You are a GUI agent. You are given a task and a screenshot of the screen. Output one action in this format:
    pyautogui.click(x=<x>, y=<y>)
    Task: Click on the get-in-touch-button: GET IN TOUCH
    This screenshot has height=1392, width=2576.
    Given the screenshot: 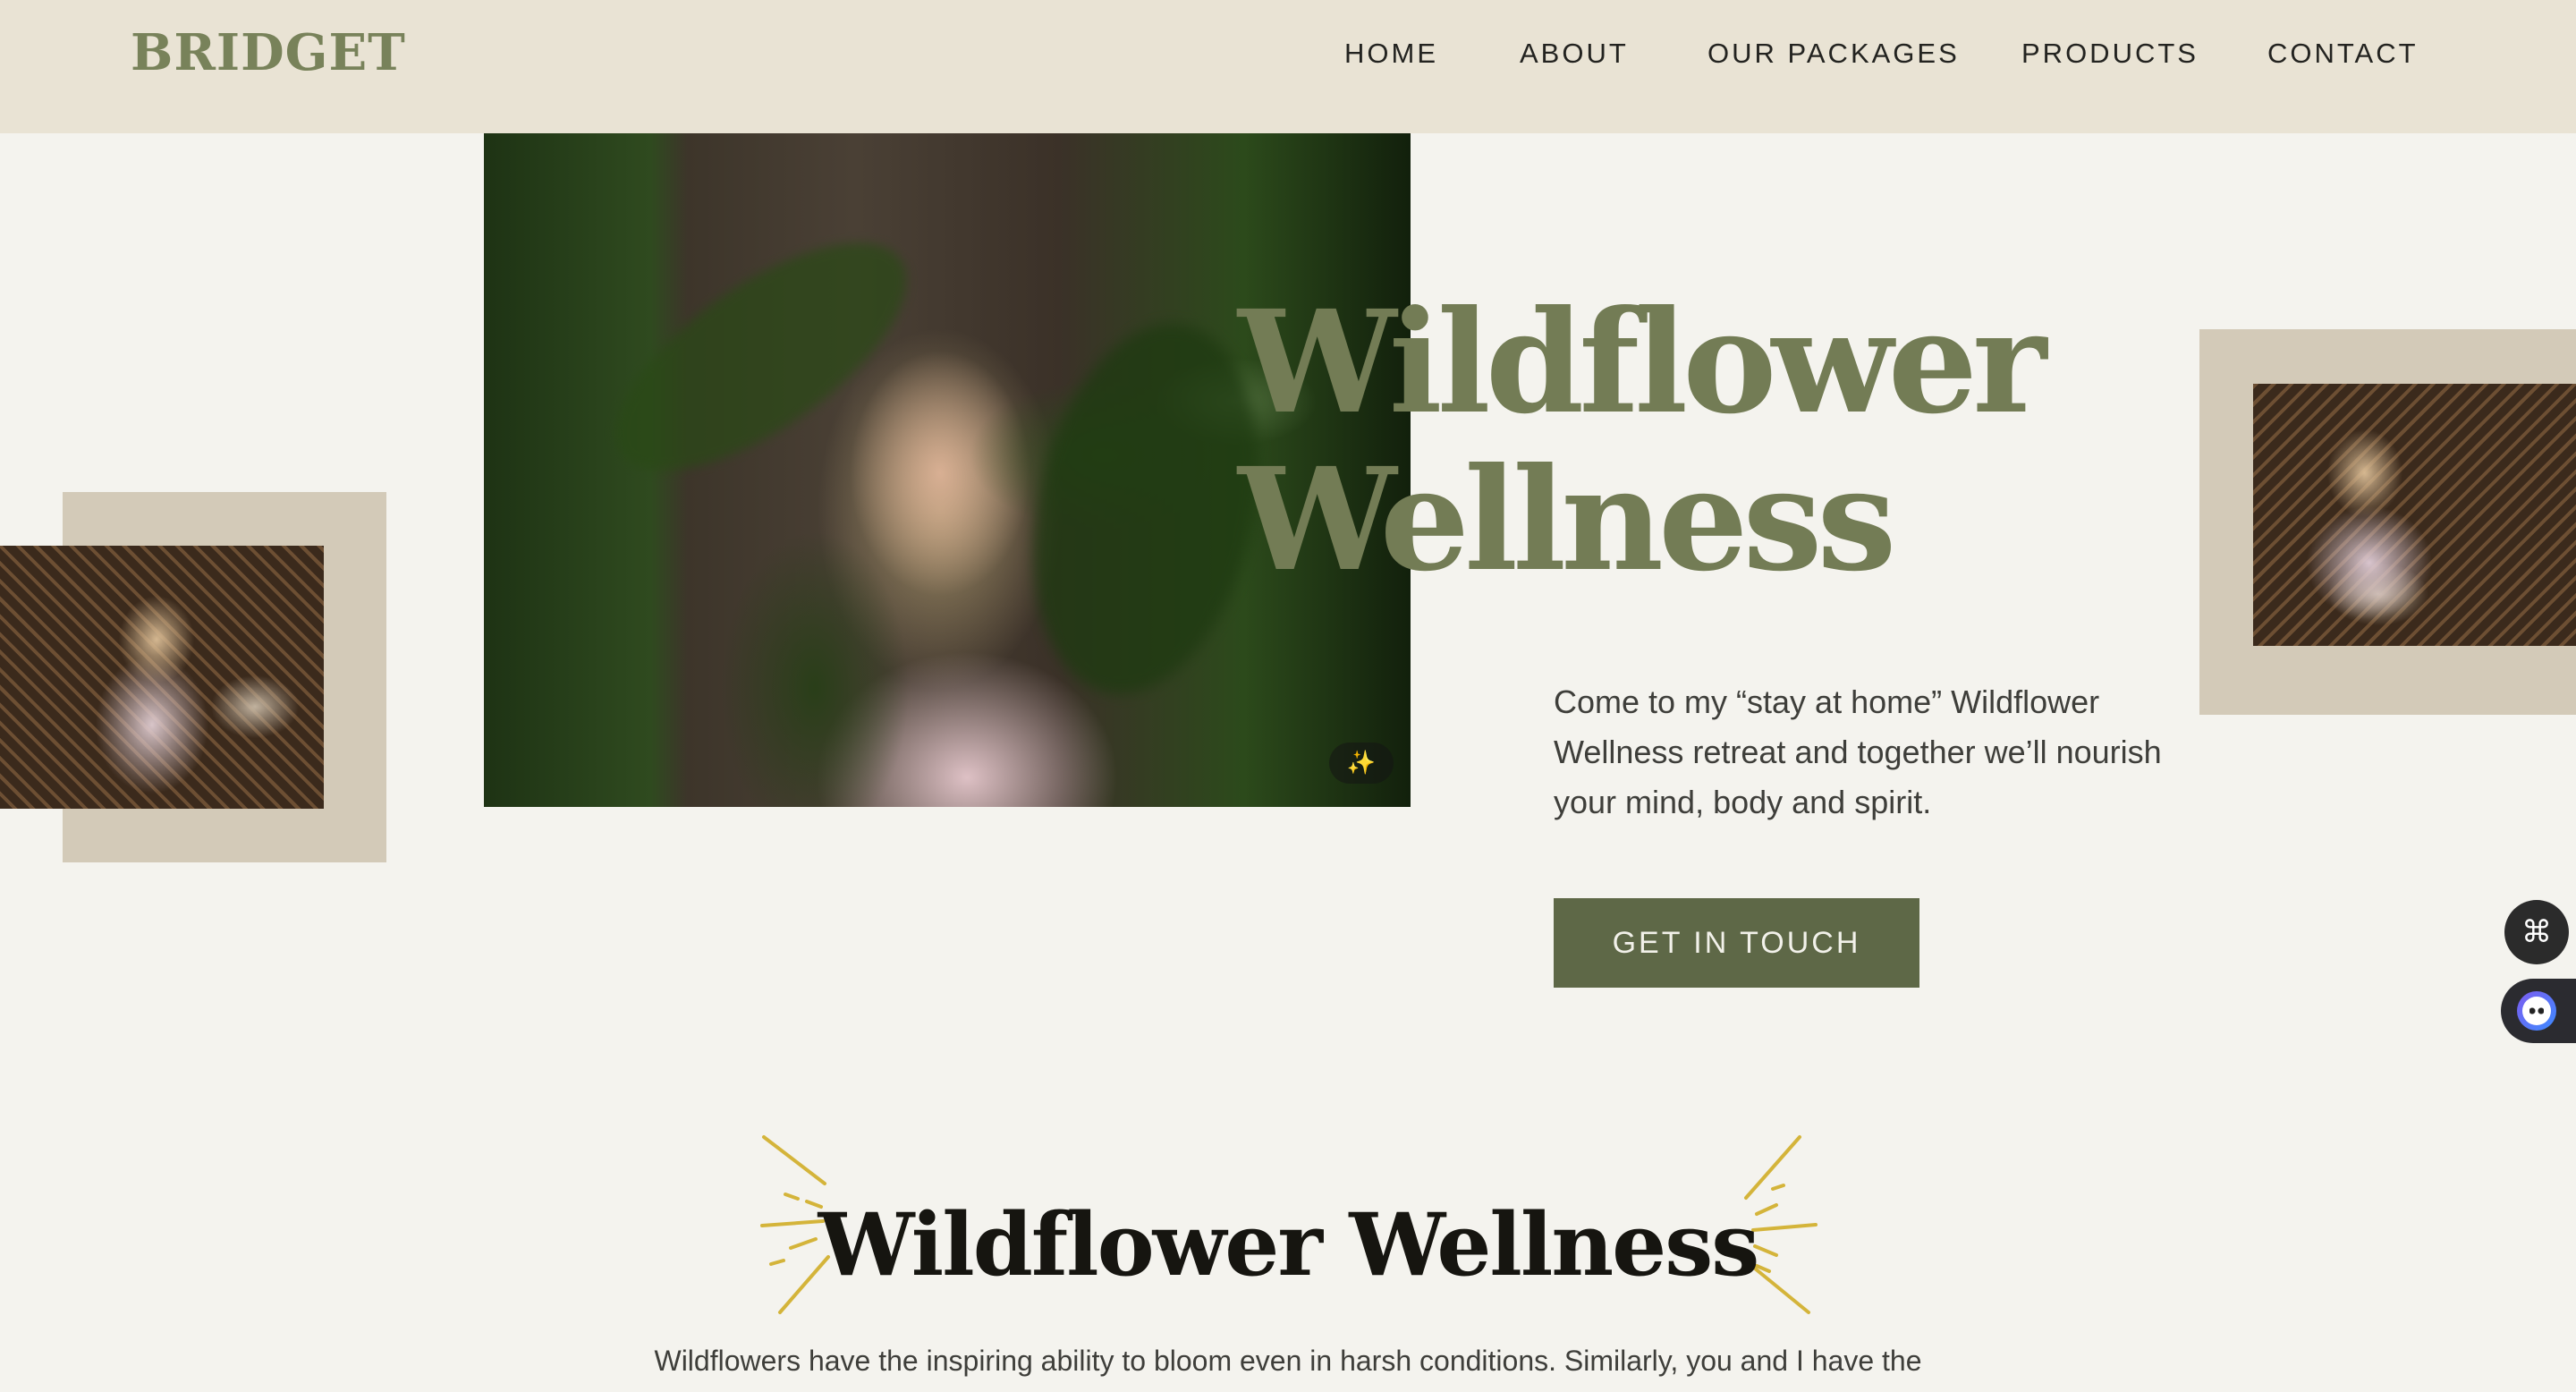 What is the action you would take?
    pyautogui.click(x=1736, y=943)
    